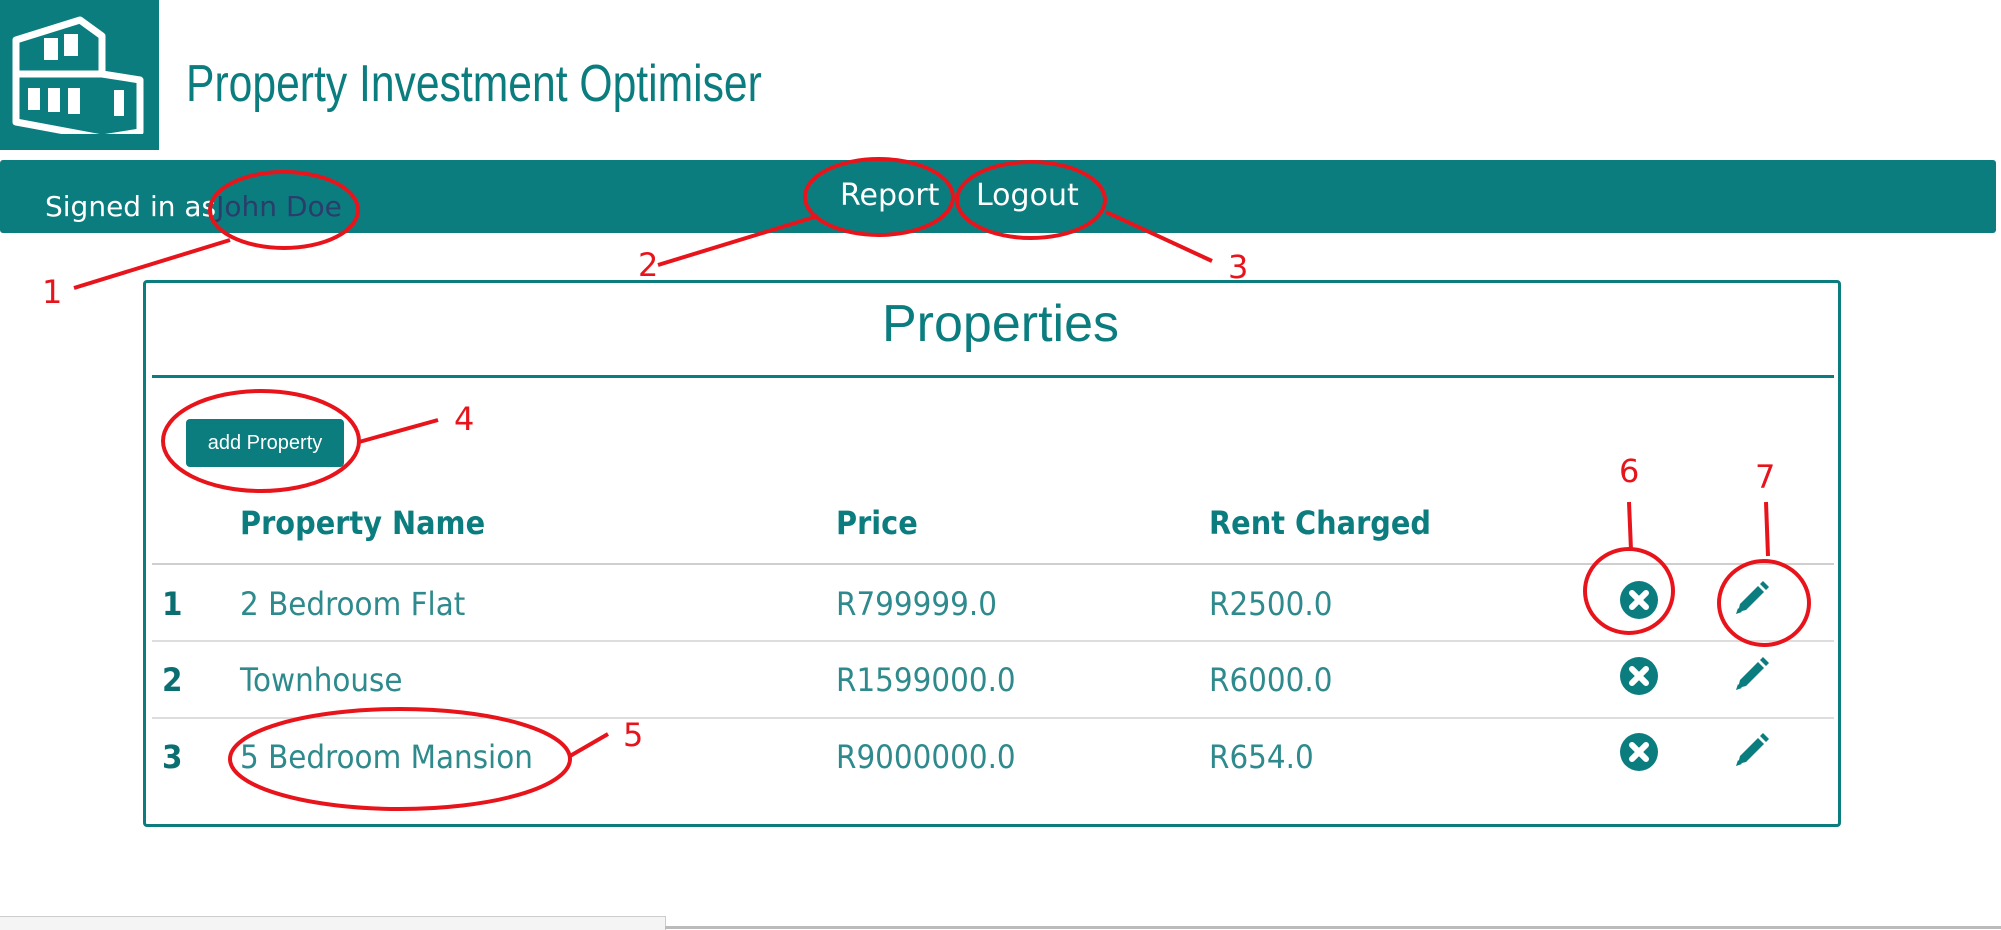 The width and height of the screenshot is (2001, 930). I want to click on annotation-label-5: 5, so click(633, 735).